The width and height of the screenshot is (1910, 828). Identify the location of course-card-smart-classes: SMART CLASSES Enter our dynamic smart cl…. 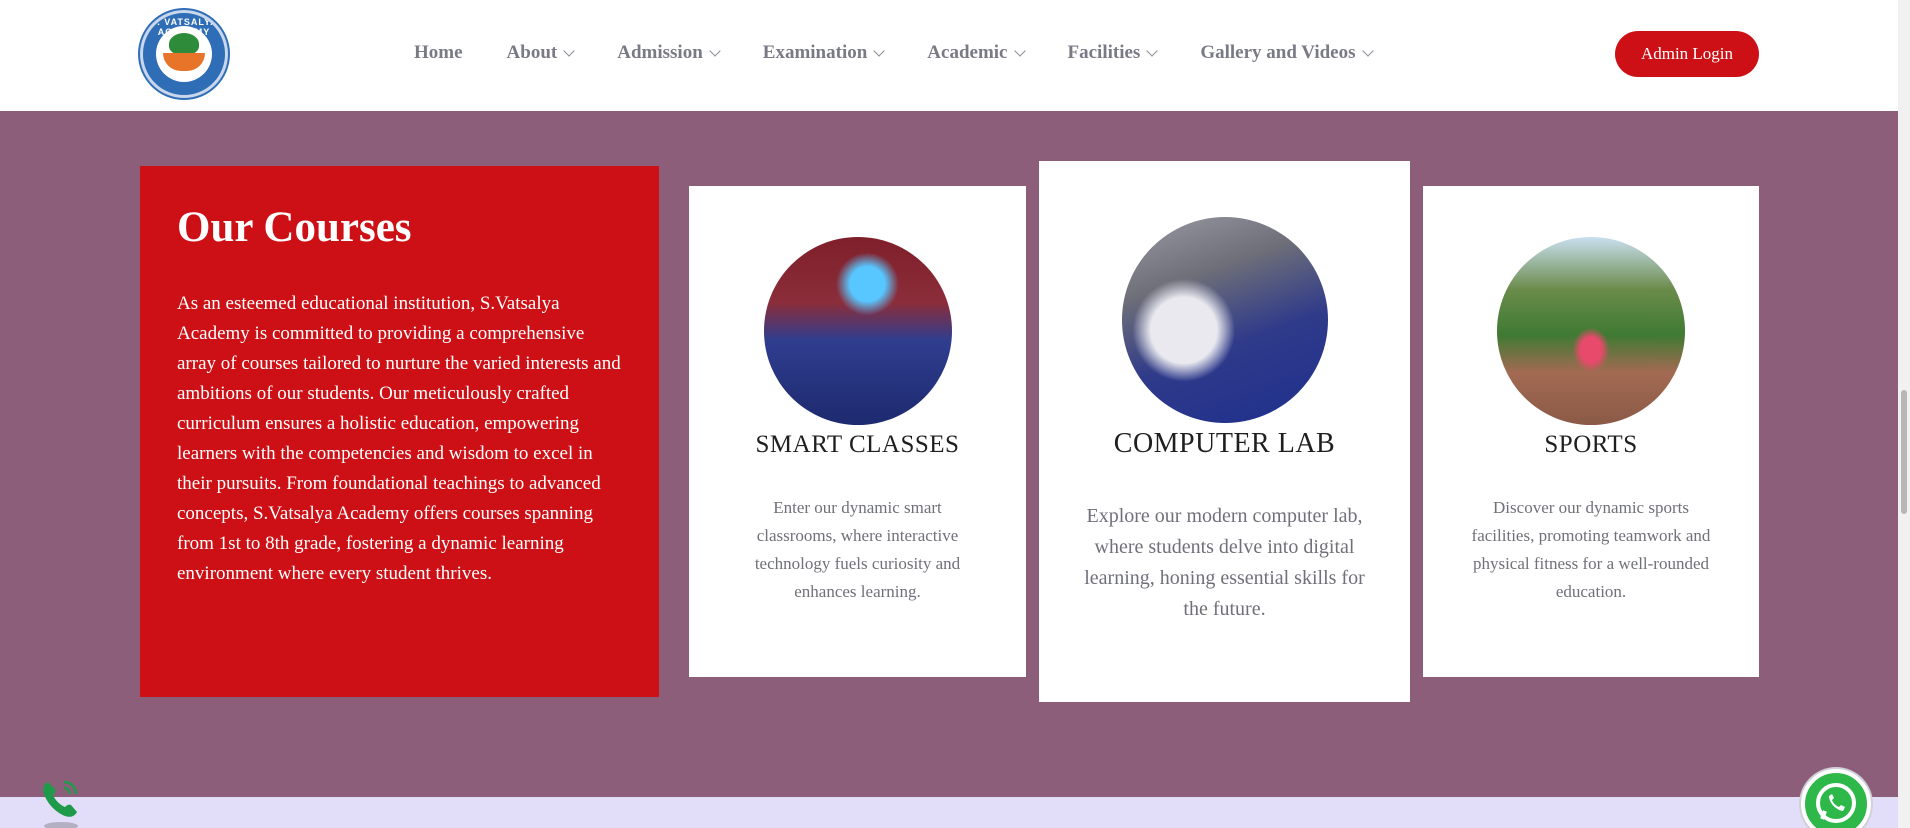
(857, 431).